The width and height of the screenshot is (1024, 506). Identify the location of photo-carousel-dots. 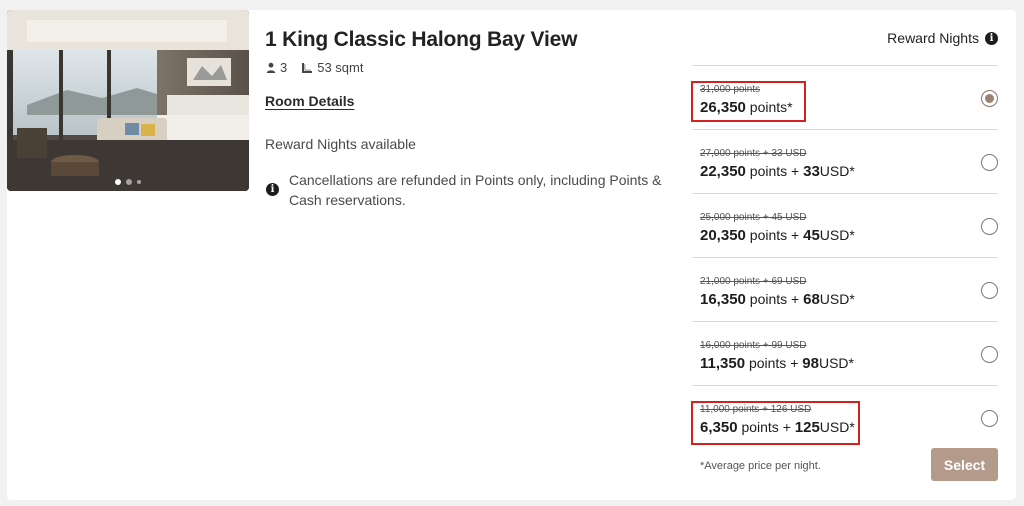
(128, 182).